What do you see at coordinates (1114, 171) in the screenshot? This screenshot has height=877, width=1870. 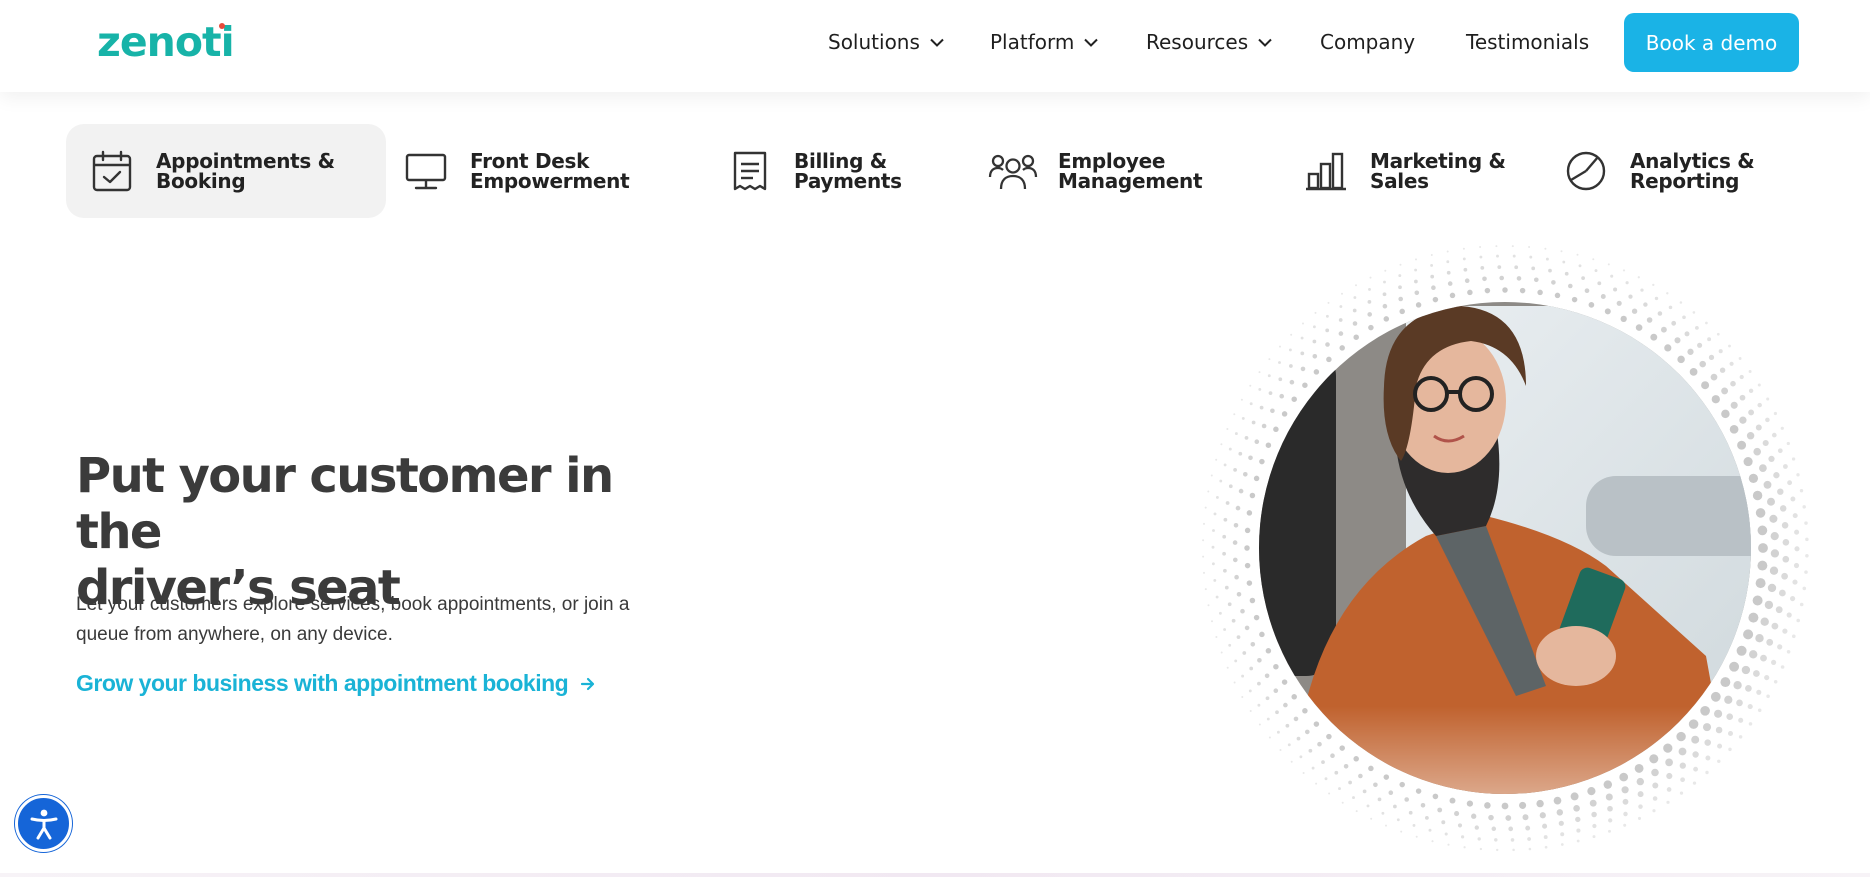 I see `tab-employee-management: Employee Management` at bounding box center [1114, 171].